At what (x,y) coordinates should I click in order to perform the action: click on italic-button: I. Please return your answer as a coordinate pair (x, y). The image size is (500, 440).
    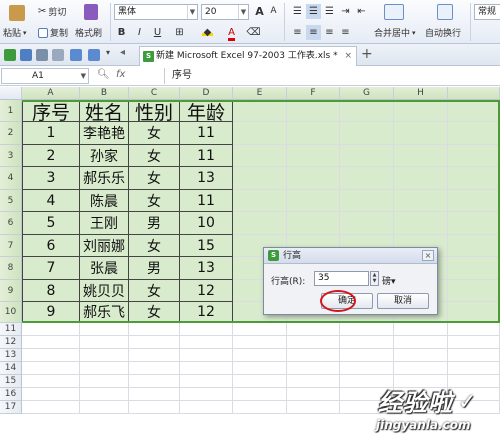
    Looking at the image, I should click on (139, 32).